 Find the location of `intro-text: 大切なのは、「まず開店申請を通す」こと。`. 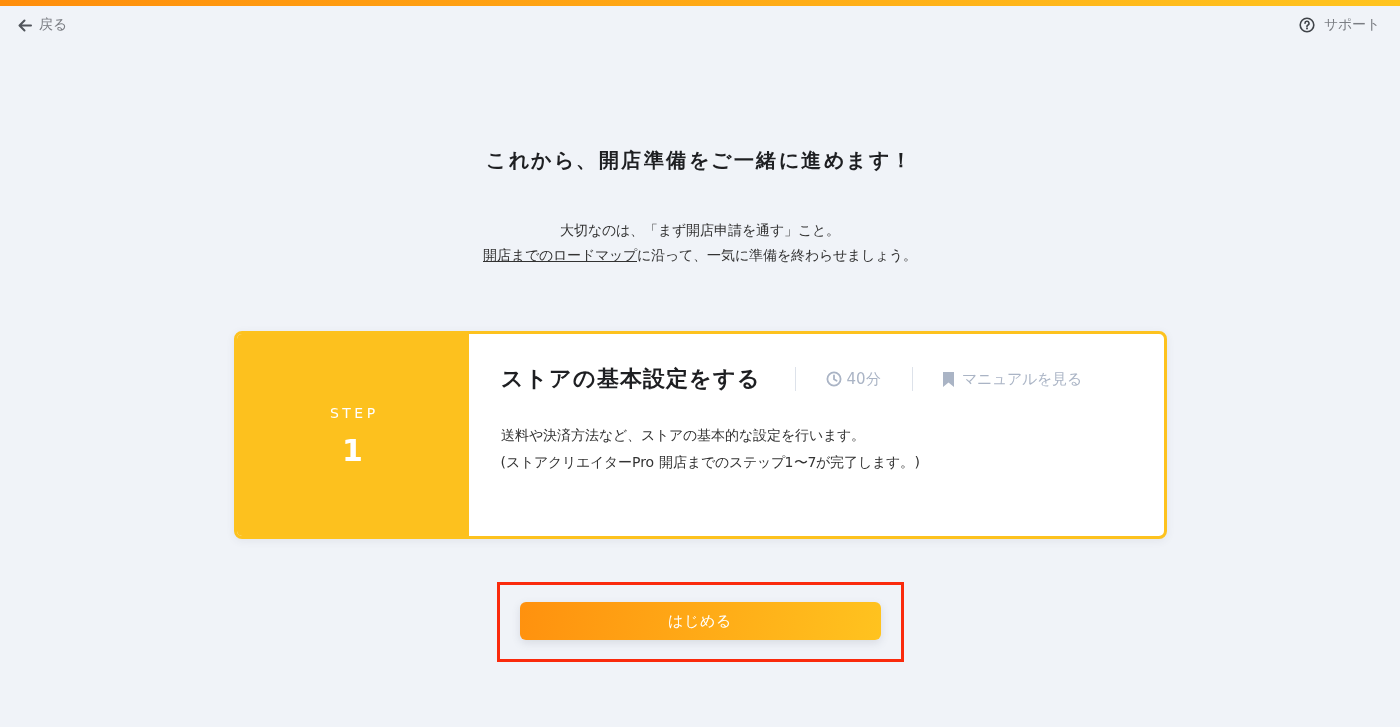

intro-text: 大切なのは、「まず開店申請を通す」こと。 is located at coordinates (700, 230).